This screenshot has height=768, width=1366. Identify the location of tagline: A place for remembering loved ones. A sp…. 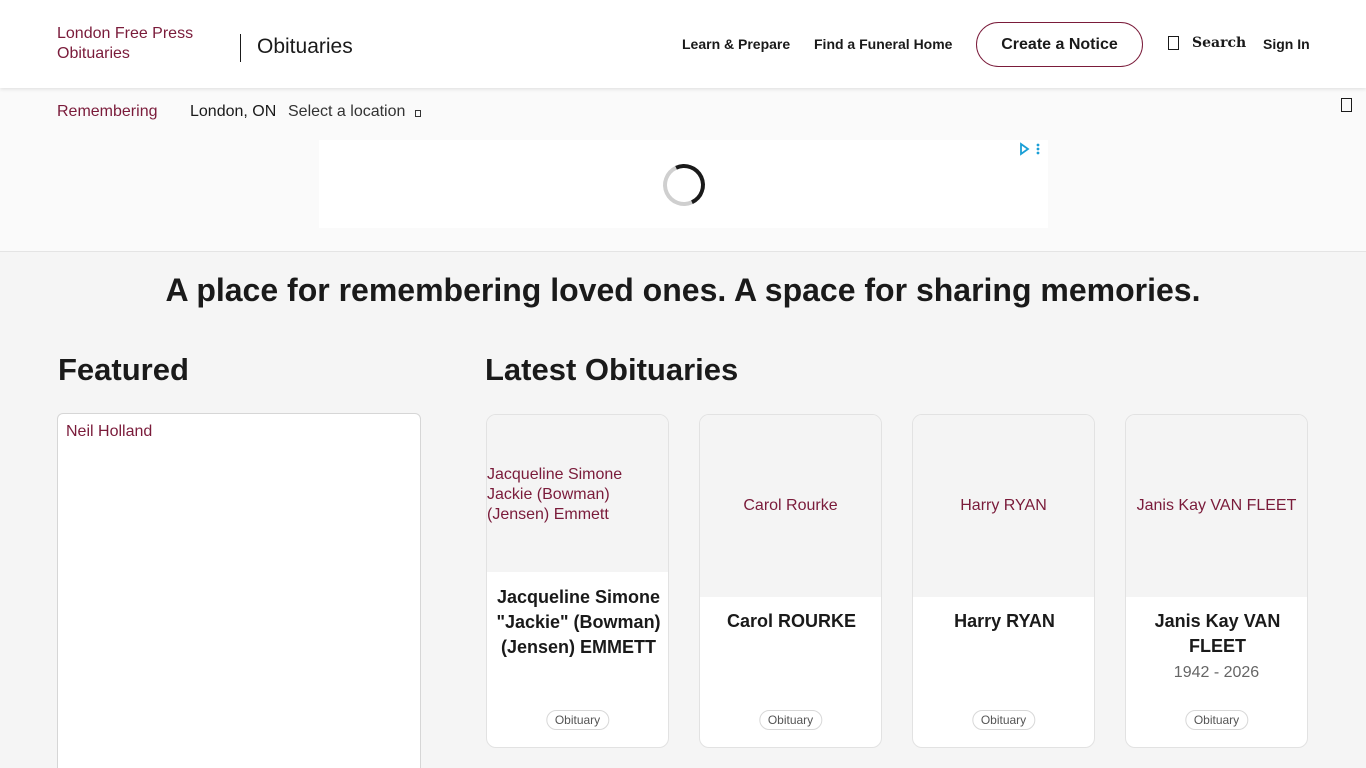
(683, 290).